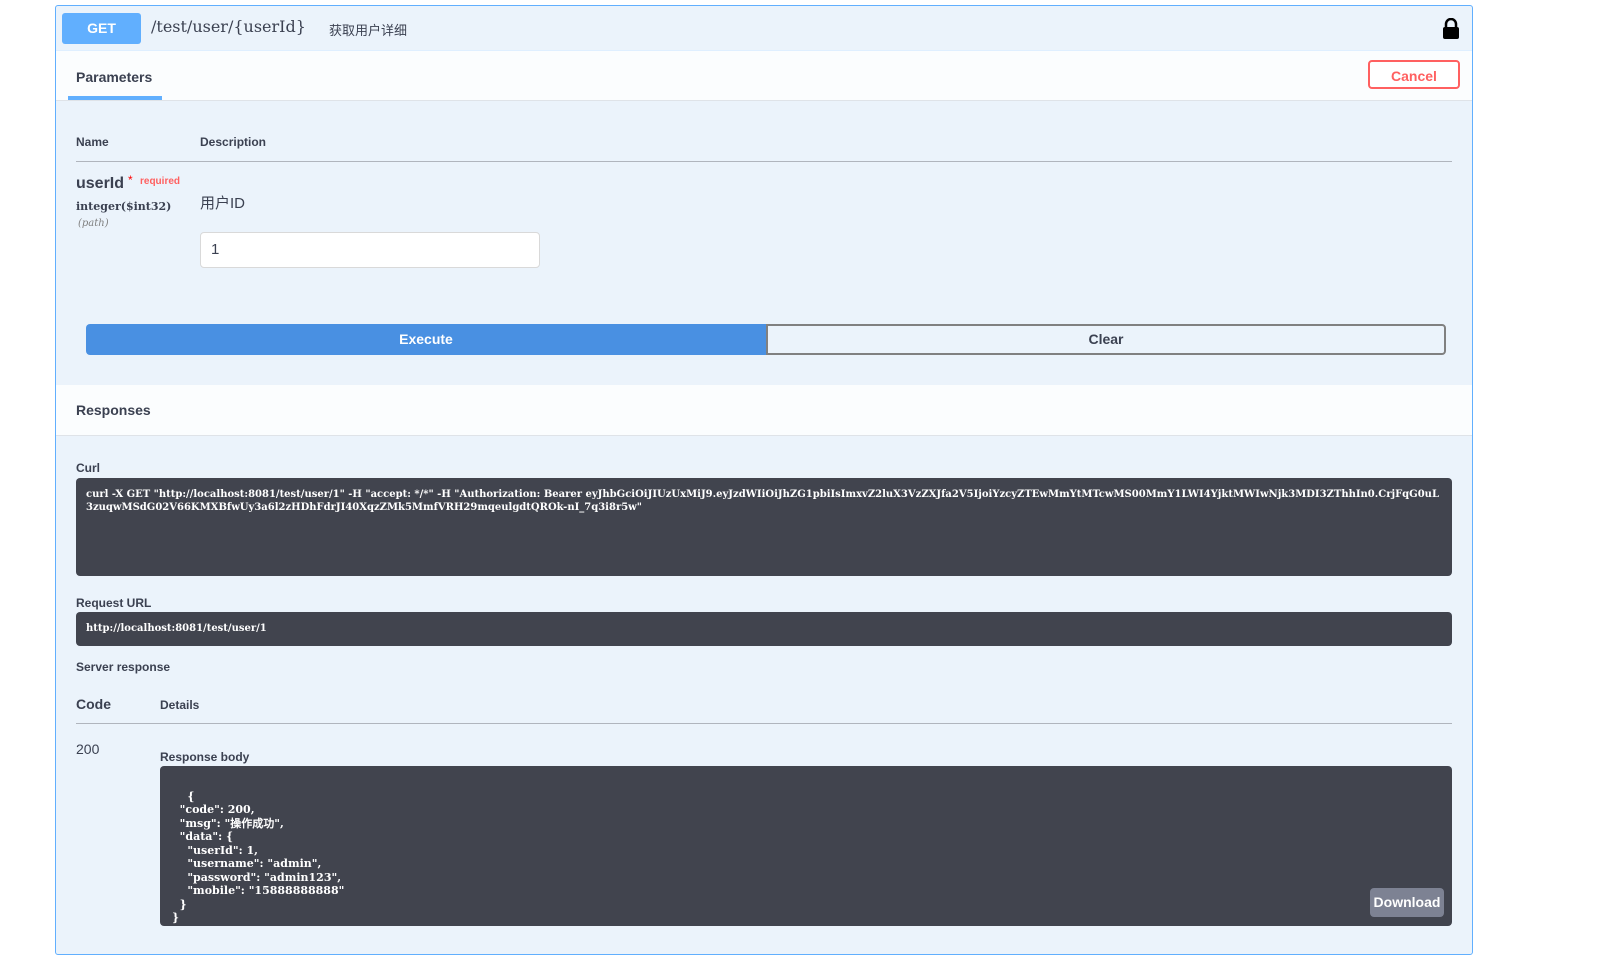 This screenshot has width=1600, height=955. What do you see at coordinates (764, 161) in the screenshot?
I see `table-divider` at bounding box center [764, 161].